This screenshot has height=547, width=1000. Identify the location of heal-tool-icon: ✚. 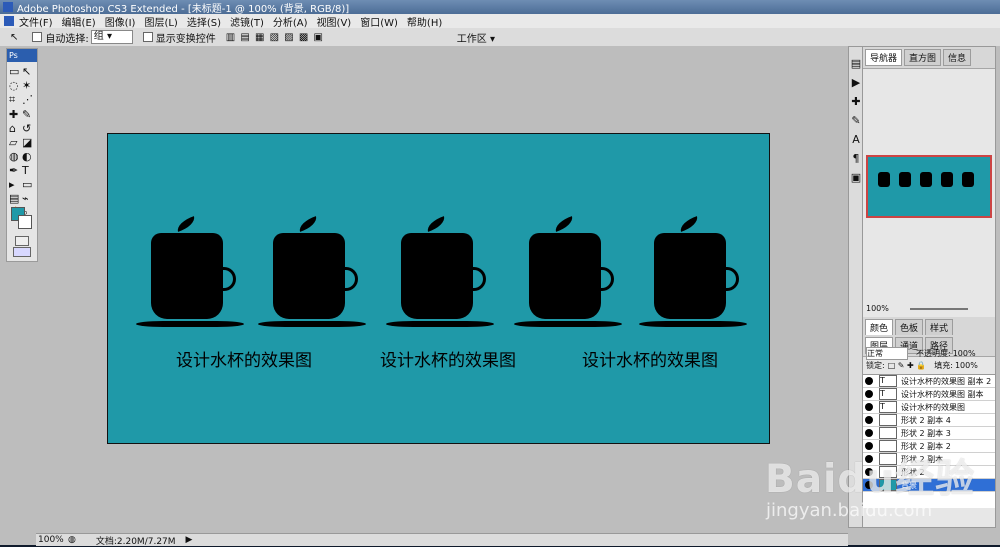
(15, 114).